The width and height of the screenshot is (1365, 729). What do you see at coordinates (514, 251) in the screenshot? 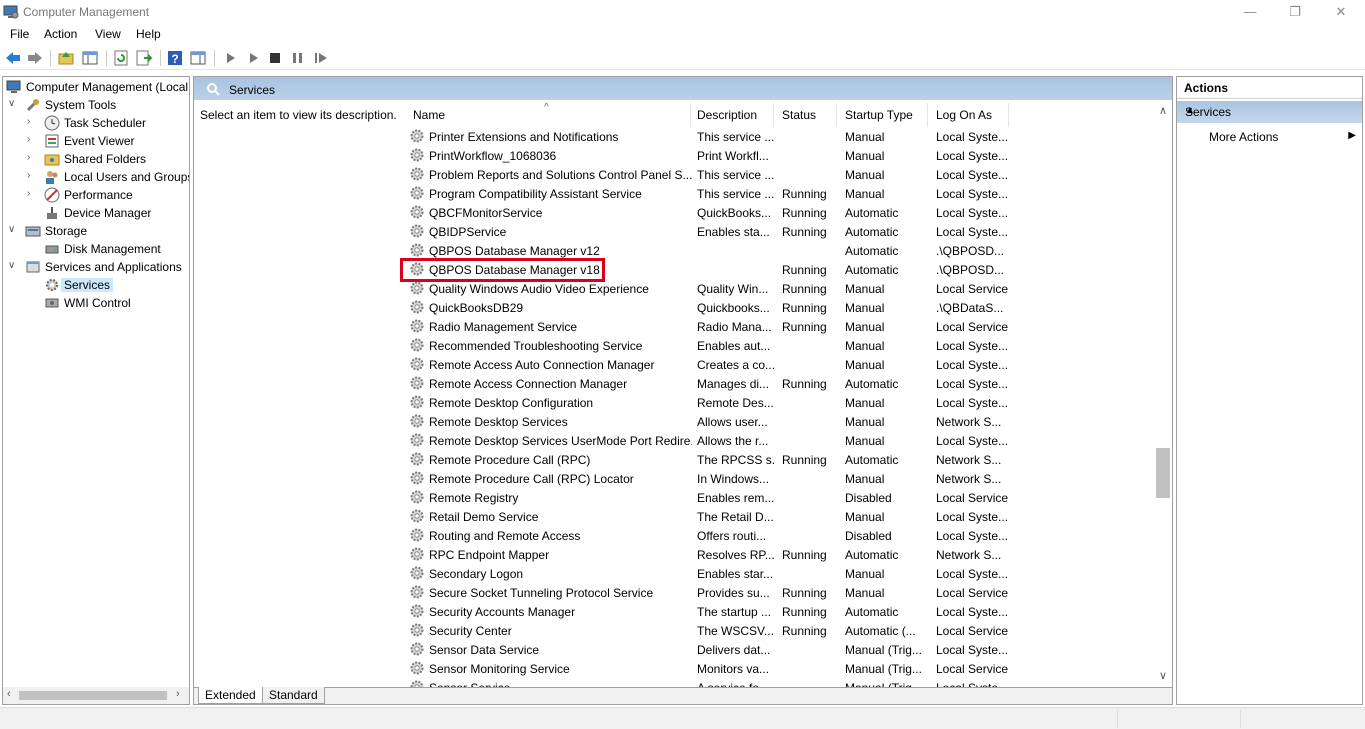
I see `service-name: QBPOS Database Manager v12` at bounding box center [514, 251].